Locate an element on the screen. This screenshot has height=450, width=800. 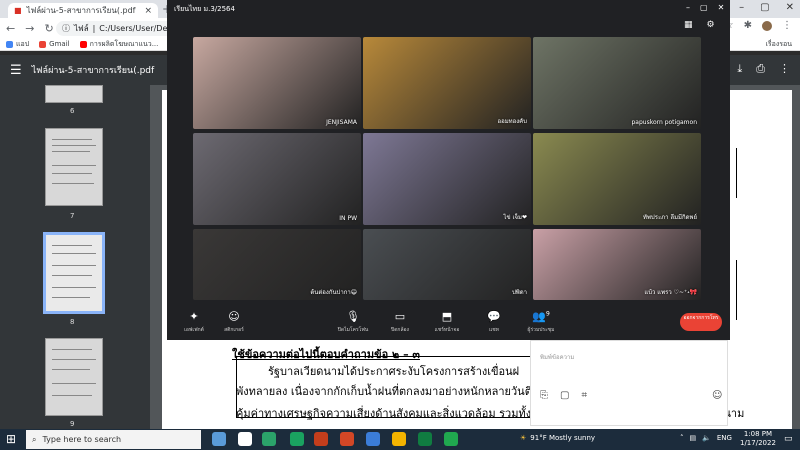
bookmark-apps: แอป is located at coordinates (17, 44).